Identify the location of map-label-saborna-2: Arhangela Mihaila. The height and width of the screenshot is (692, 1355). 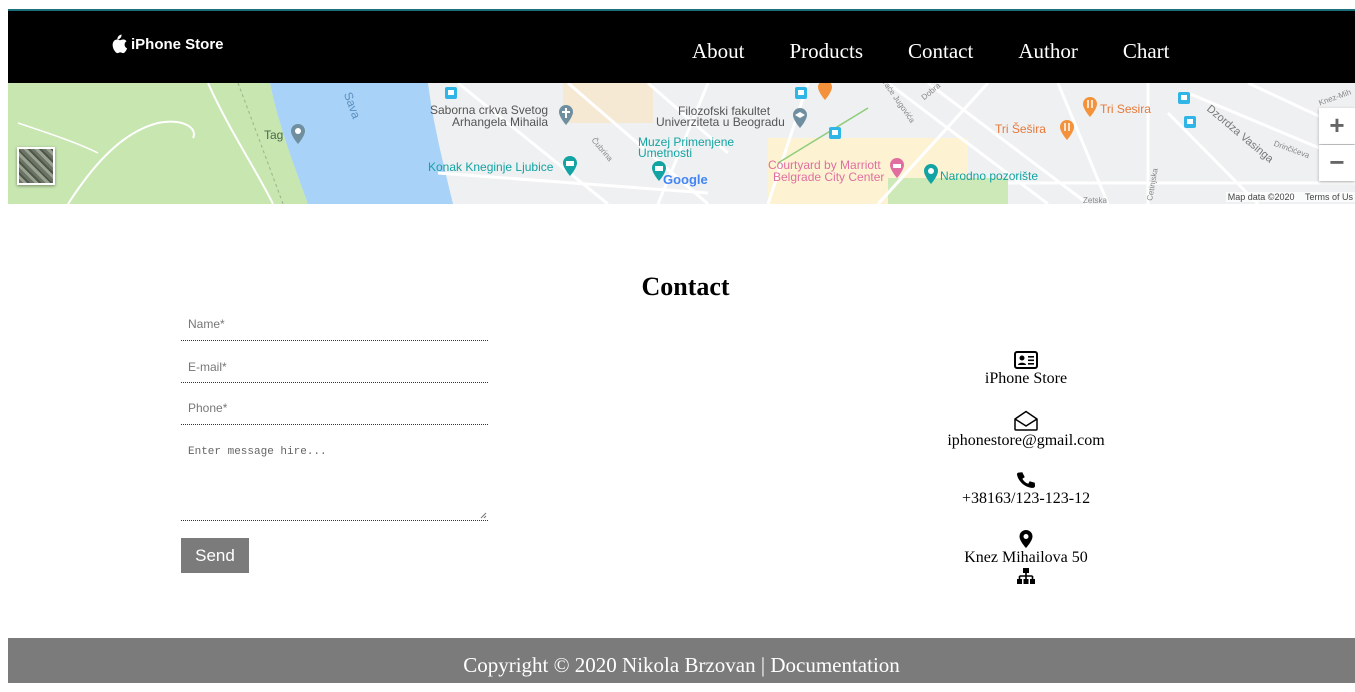
(500, 122).